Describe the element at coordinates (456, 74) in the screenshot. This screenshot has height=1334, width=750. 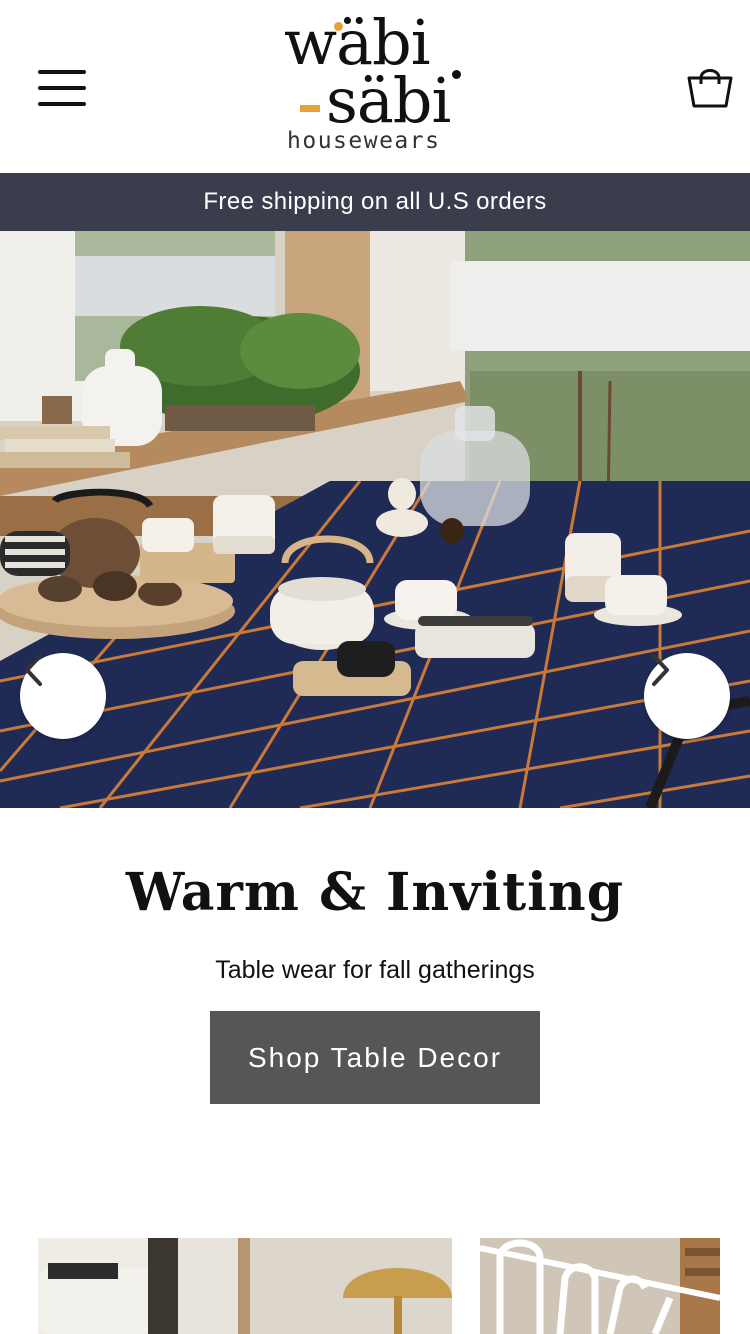
I see `logo-dot-dark` at that location.